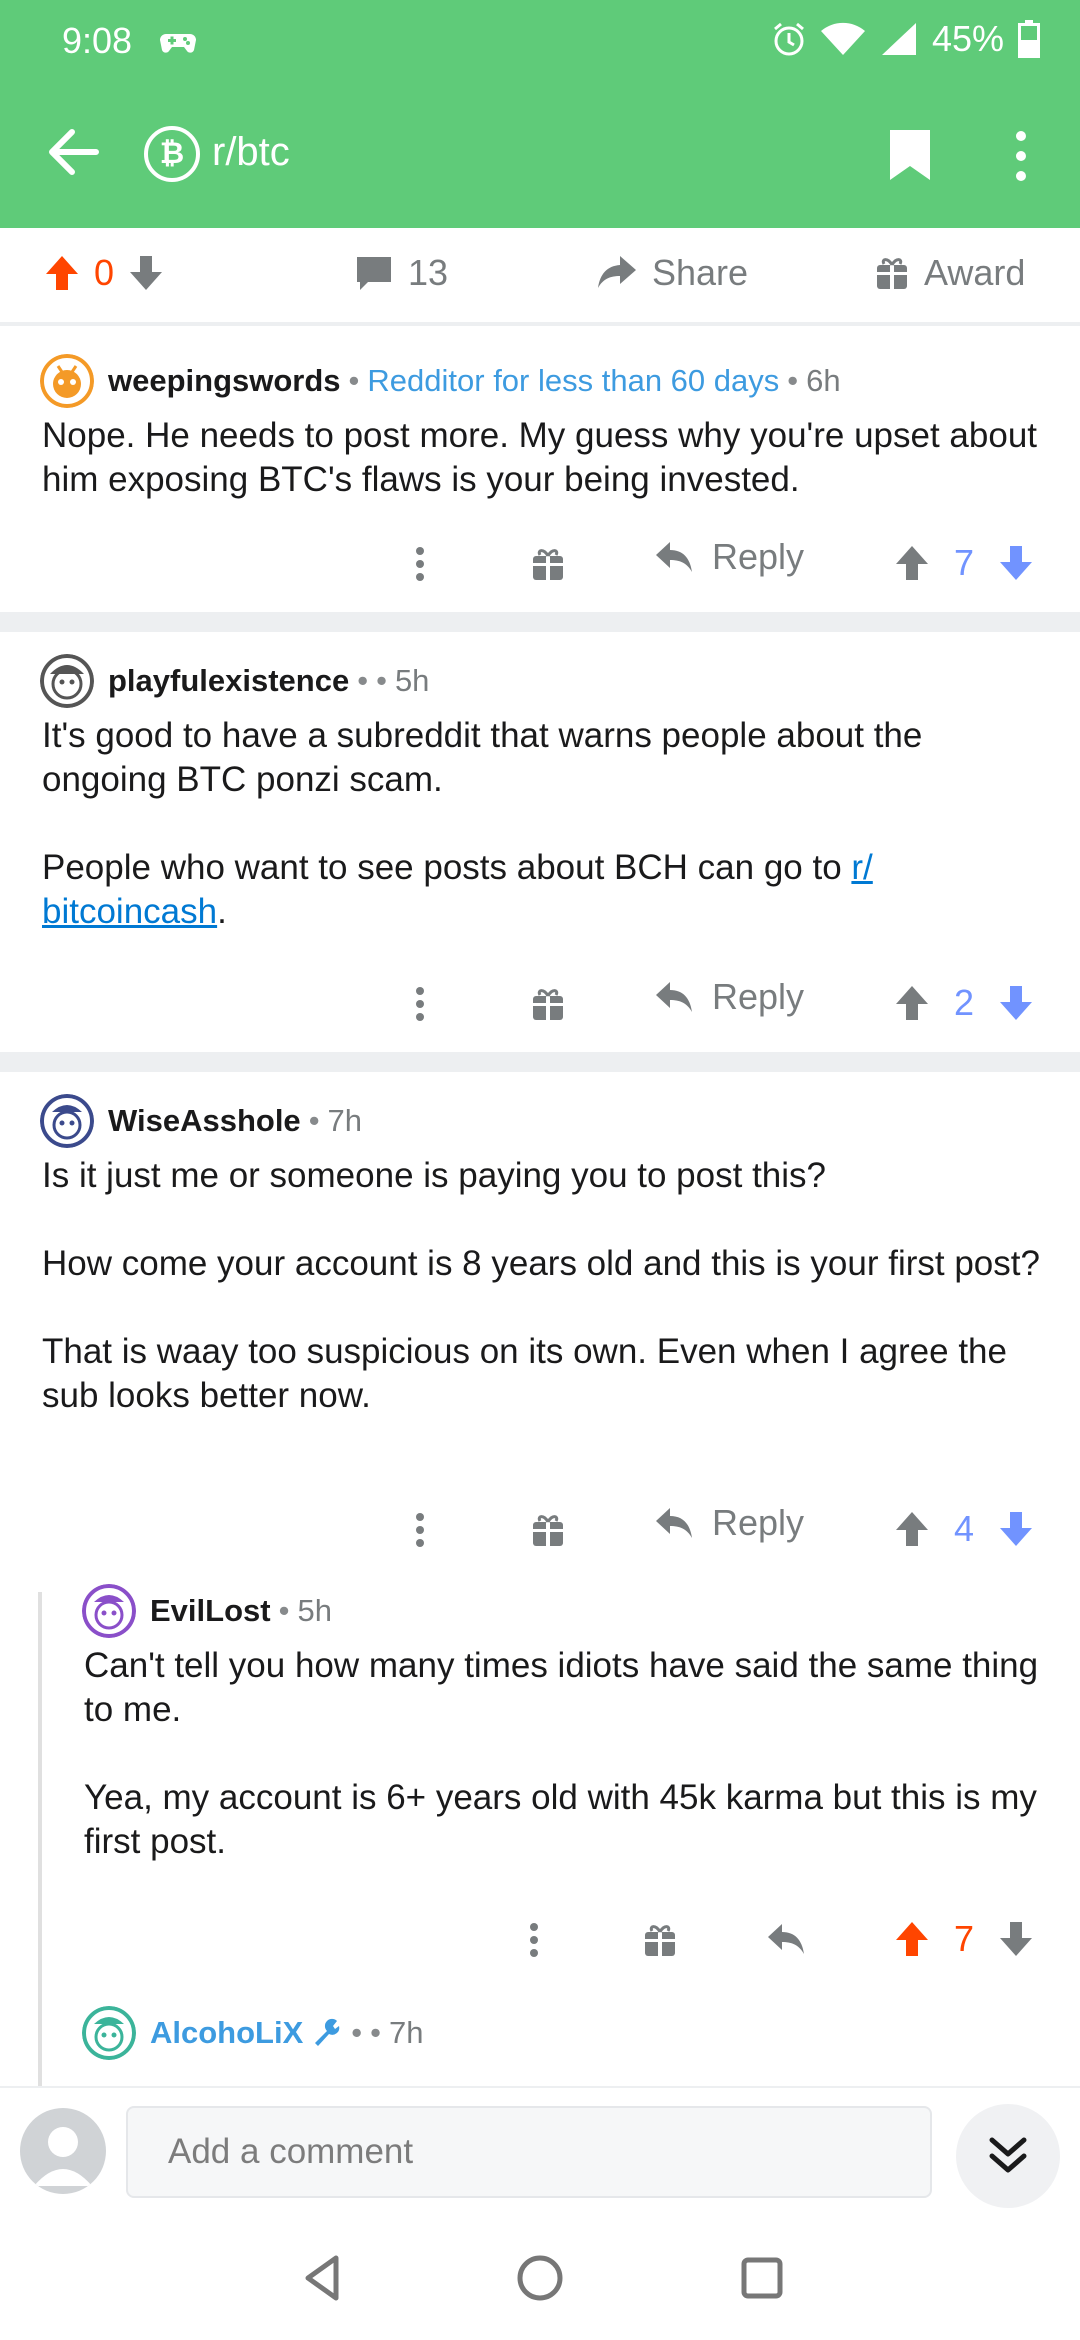 The image size is (1080, 2340). I want to click on comments-count: 13, so click(428, 272).